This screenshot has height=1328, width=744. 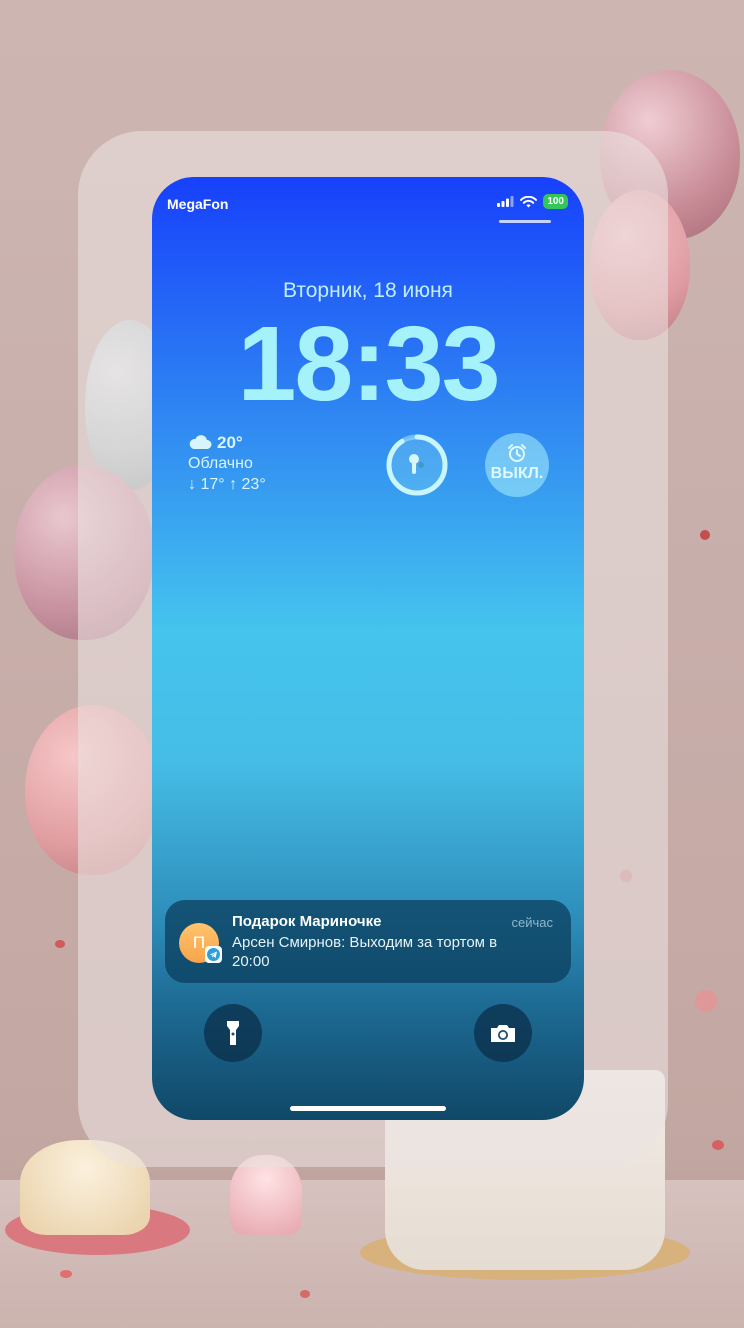 What do you see at coordinates (365, 952) in the screenshot?
I see `notification-body: Арсен Смирнов: Выходим за тортом в 20:00` at bounding box center [365, 952].